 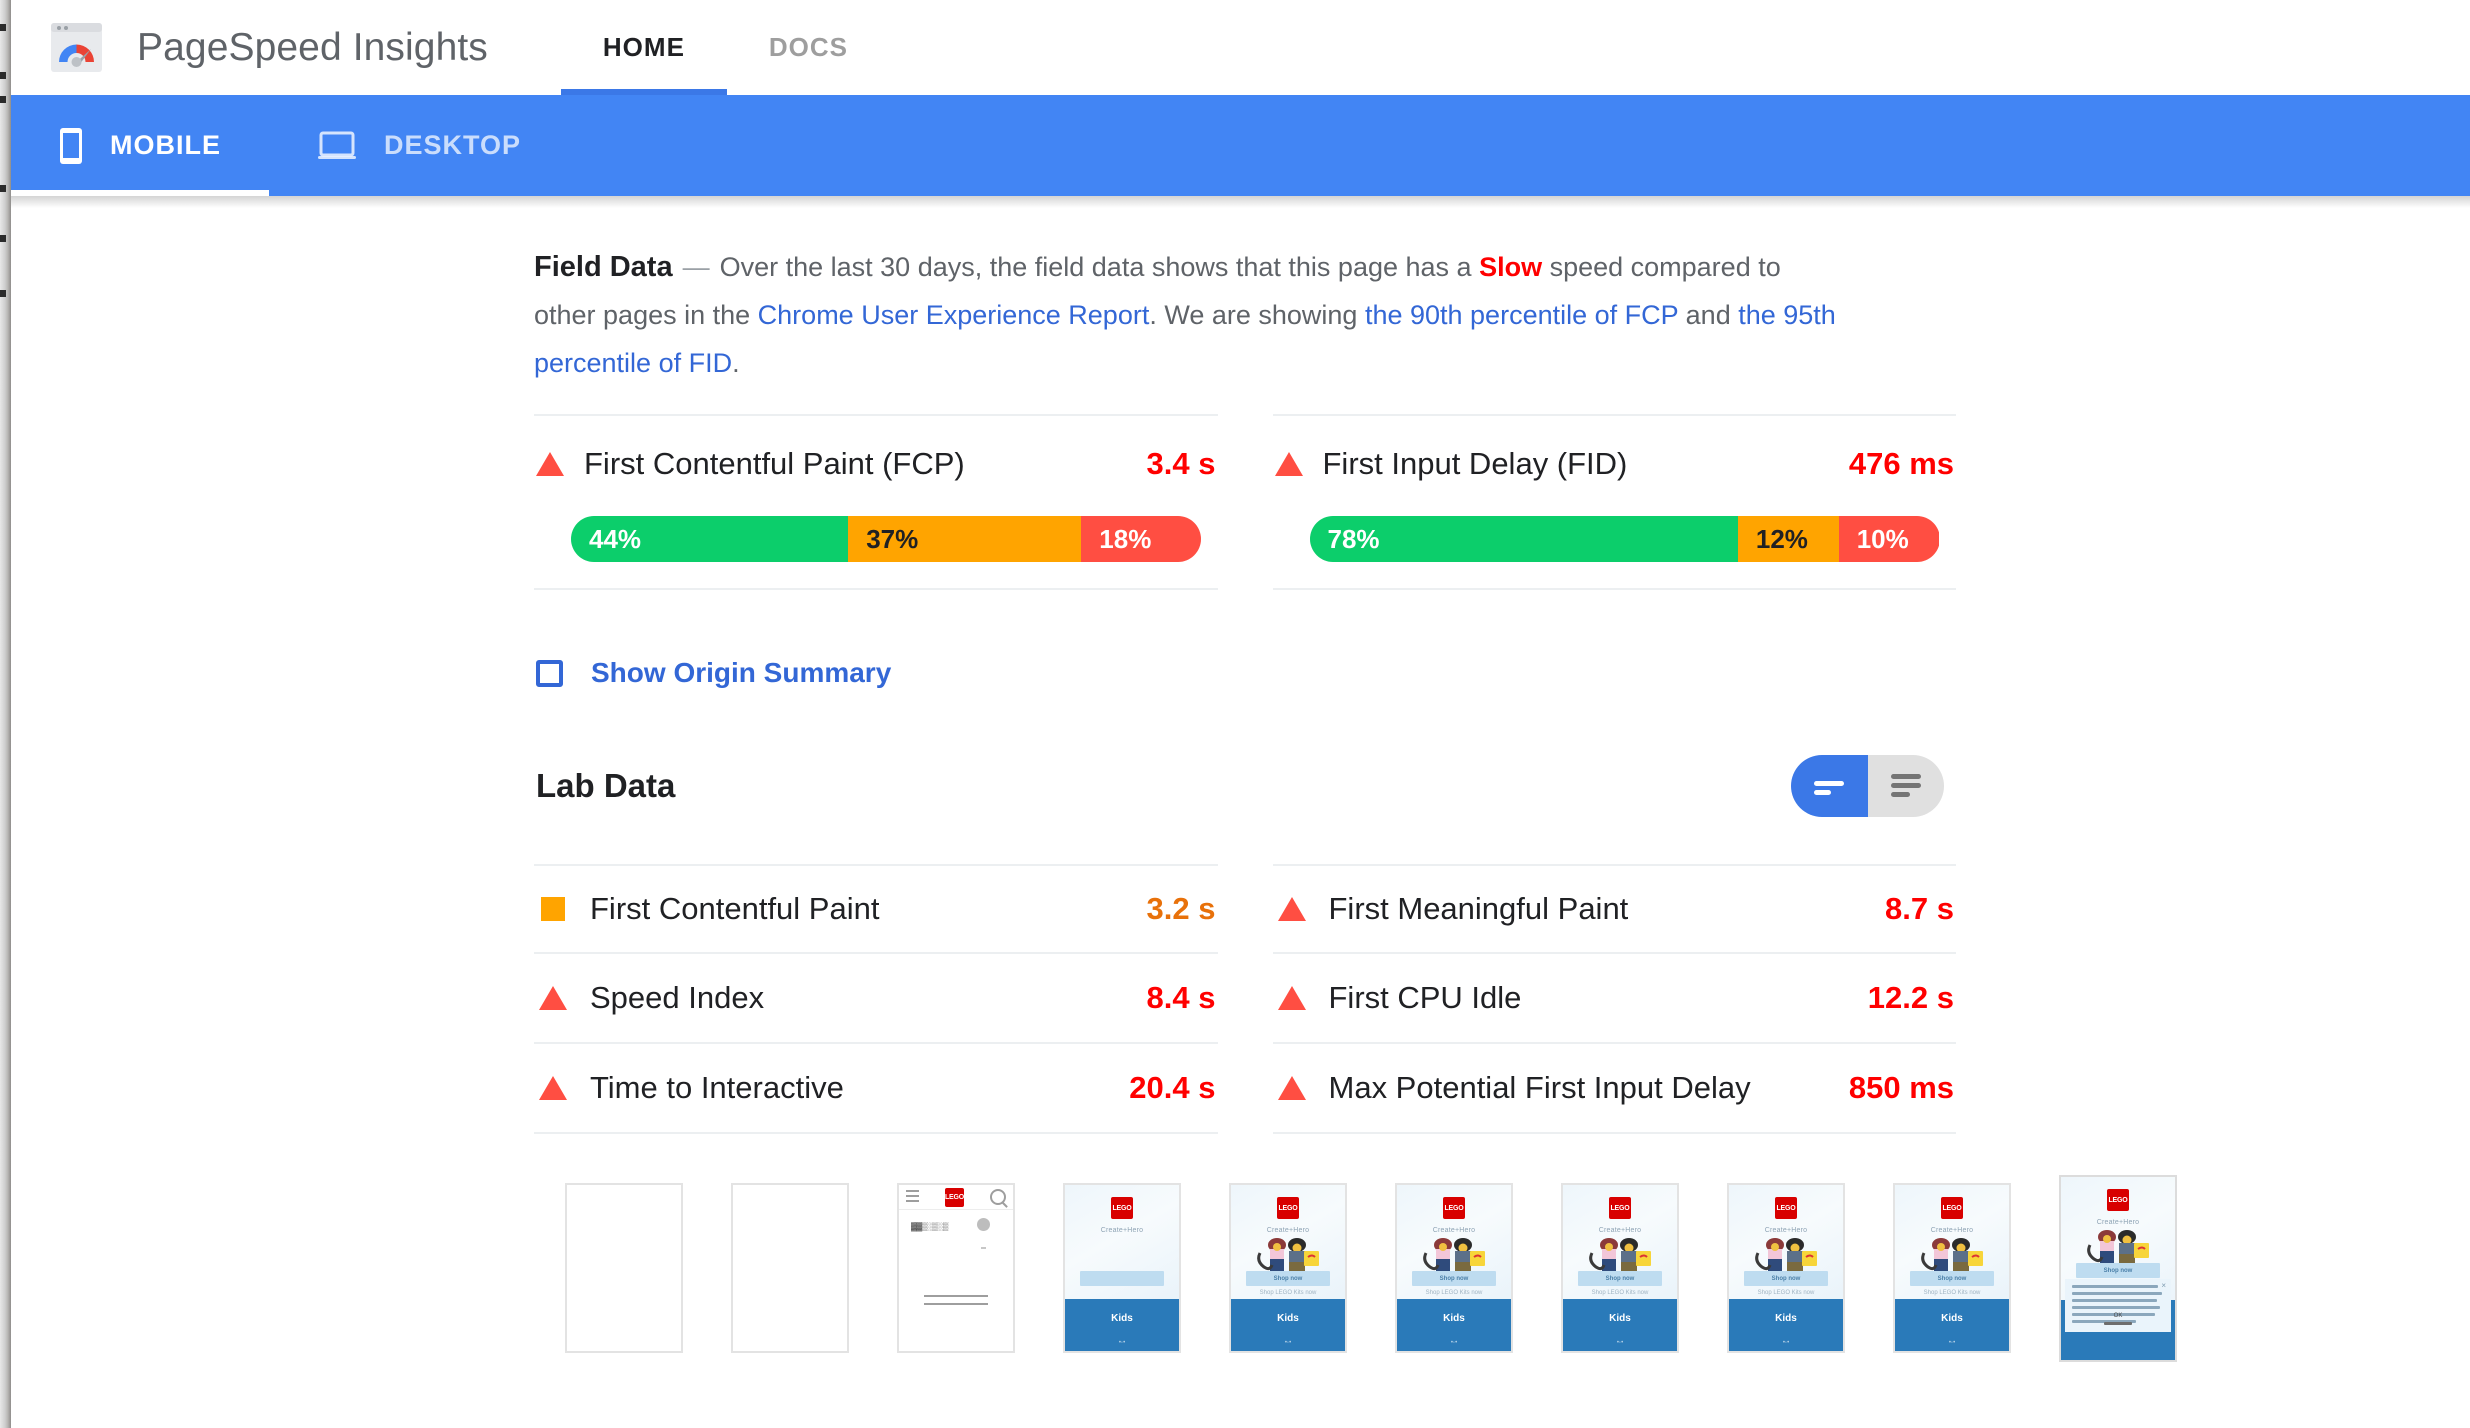 I want to click on link-chrome-ux-report: Chrome User Experience Report, so click(x=954, y=315).